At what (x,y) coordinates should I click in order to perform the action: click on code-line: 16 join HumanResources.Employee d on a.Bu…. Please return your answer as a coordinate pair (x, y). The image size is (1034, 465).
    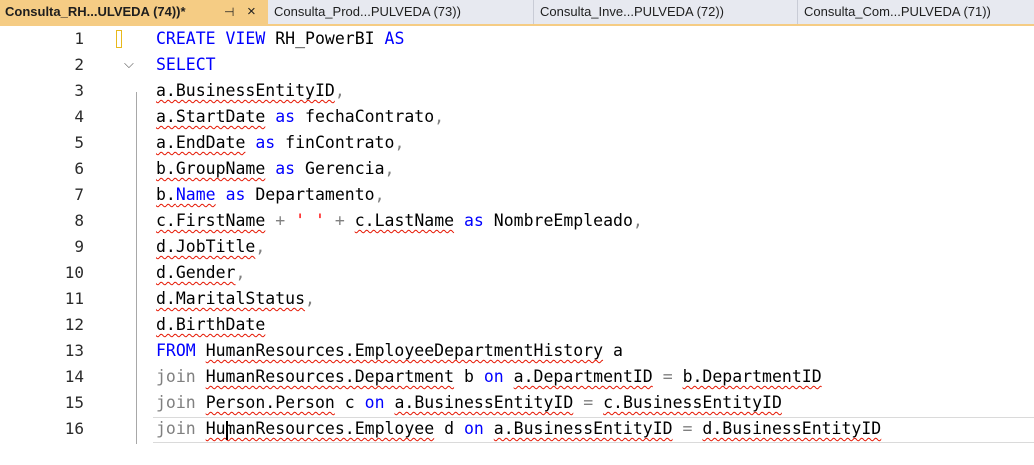
    Looking at the image, I should click on (517, 429).